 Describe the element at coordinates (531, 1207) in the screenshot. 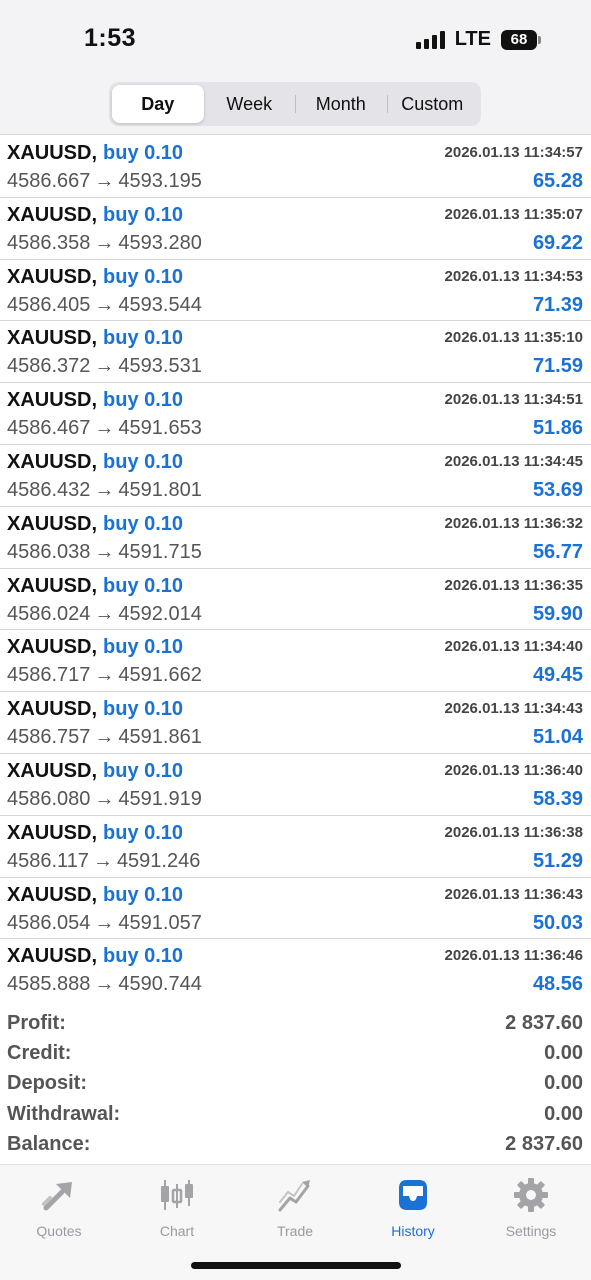

I see `tab-settings: Settings` at that location.